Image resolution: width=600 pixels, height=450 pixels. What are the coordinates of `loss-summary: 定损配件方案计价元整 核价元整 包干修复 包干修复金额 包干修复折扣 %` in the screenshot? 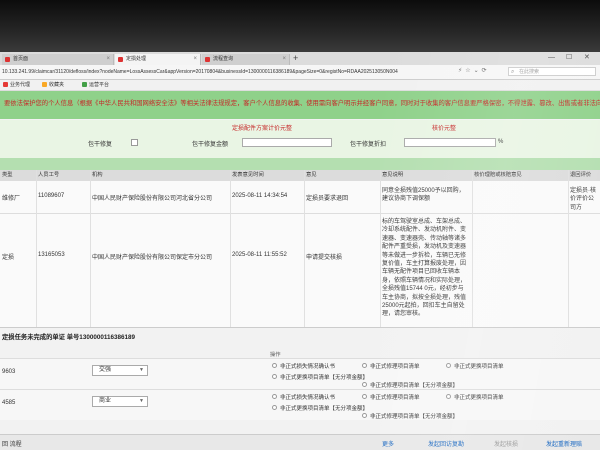 It's located at (300, 139).